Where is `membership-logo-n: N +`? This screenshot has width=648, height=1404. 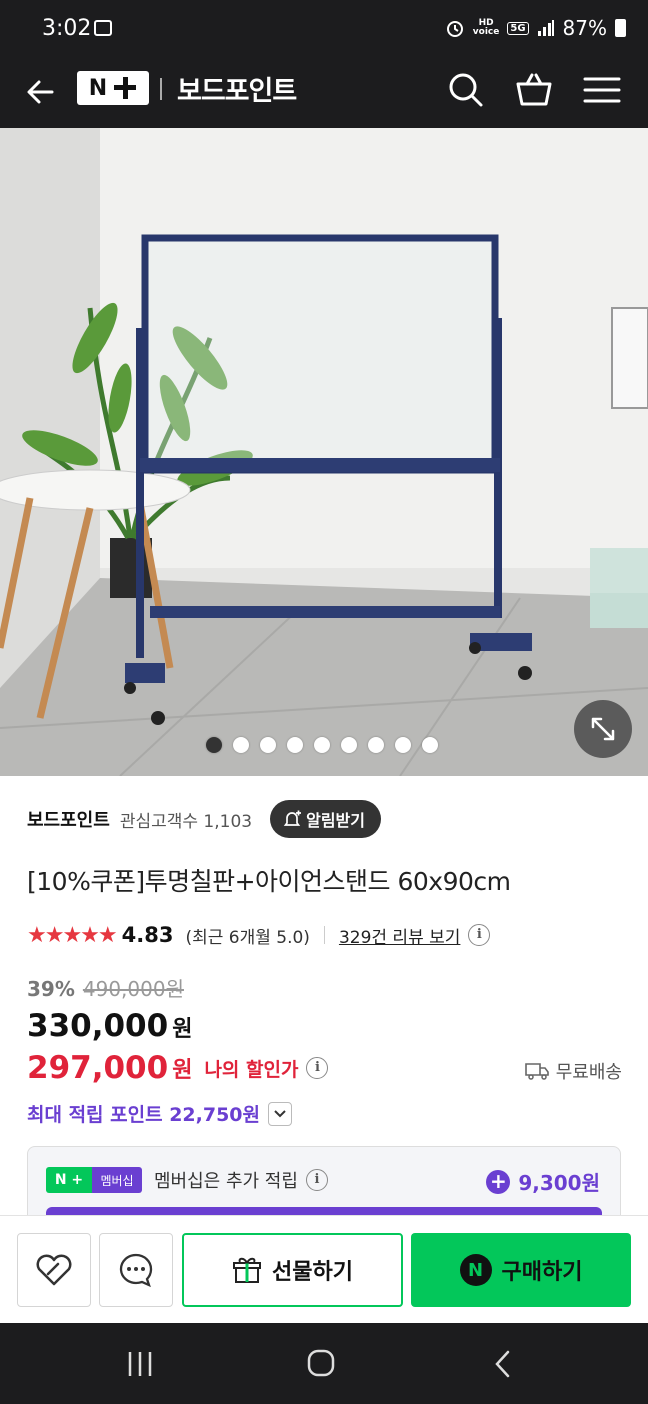 membership-logo-n: N + is located at coordinates (69, 1180).